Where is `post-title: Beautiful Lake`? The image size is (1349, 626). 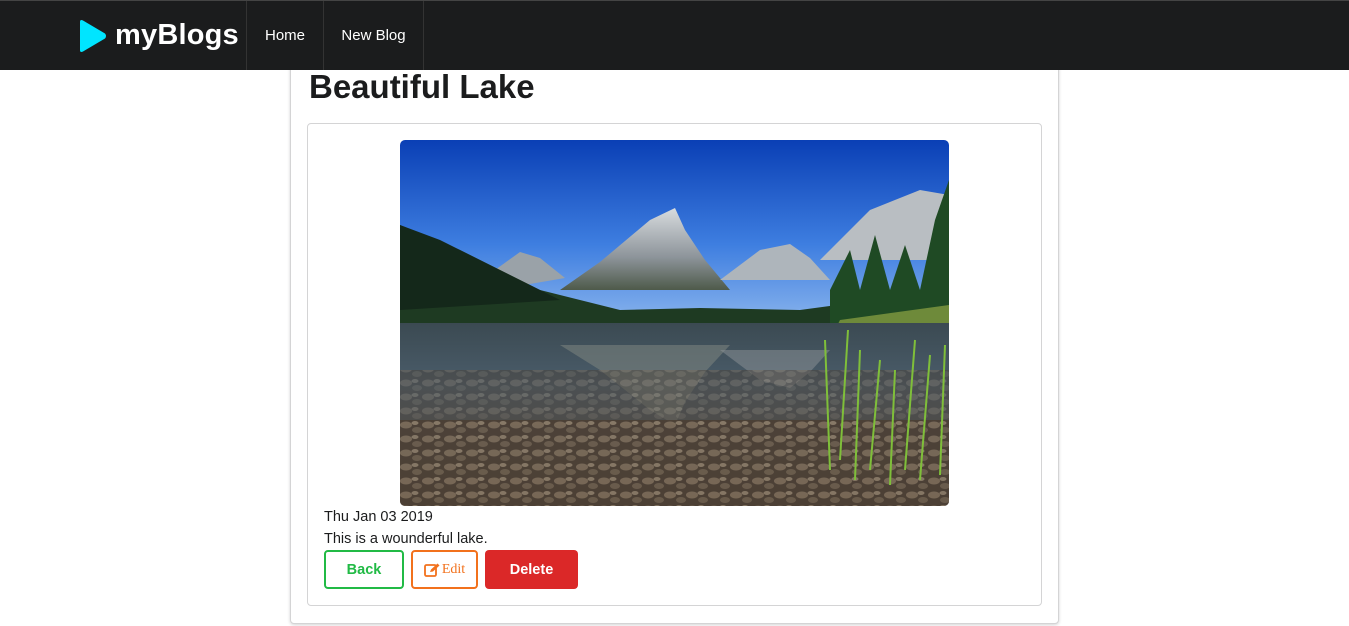
post-title: Beautiful Lake is located at coordinates (422, 86).